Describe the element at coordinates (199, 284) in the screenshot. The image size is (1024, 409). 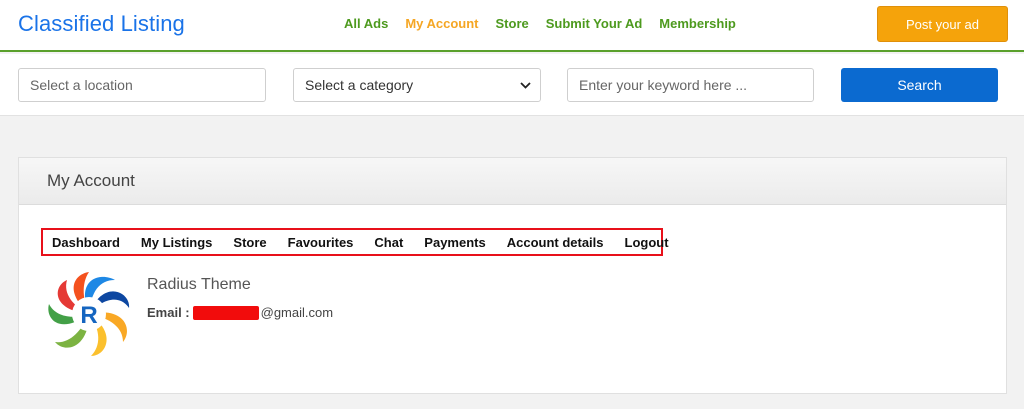
I see `user-name: Radius Theme` at that location.